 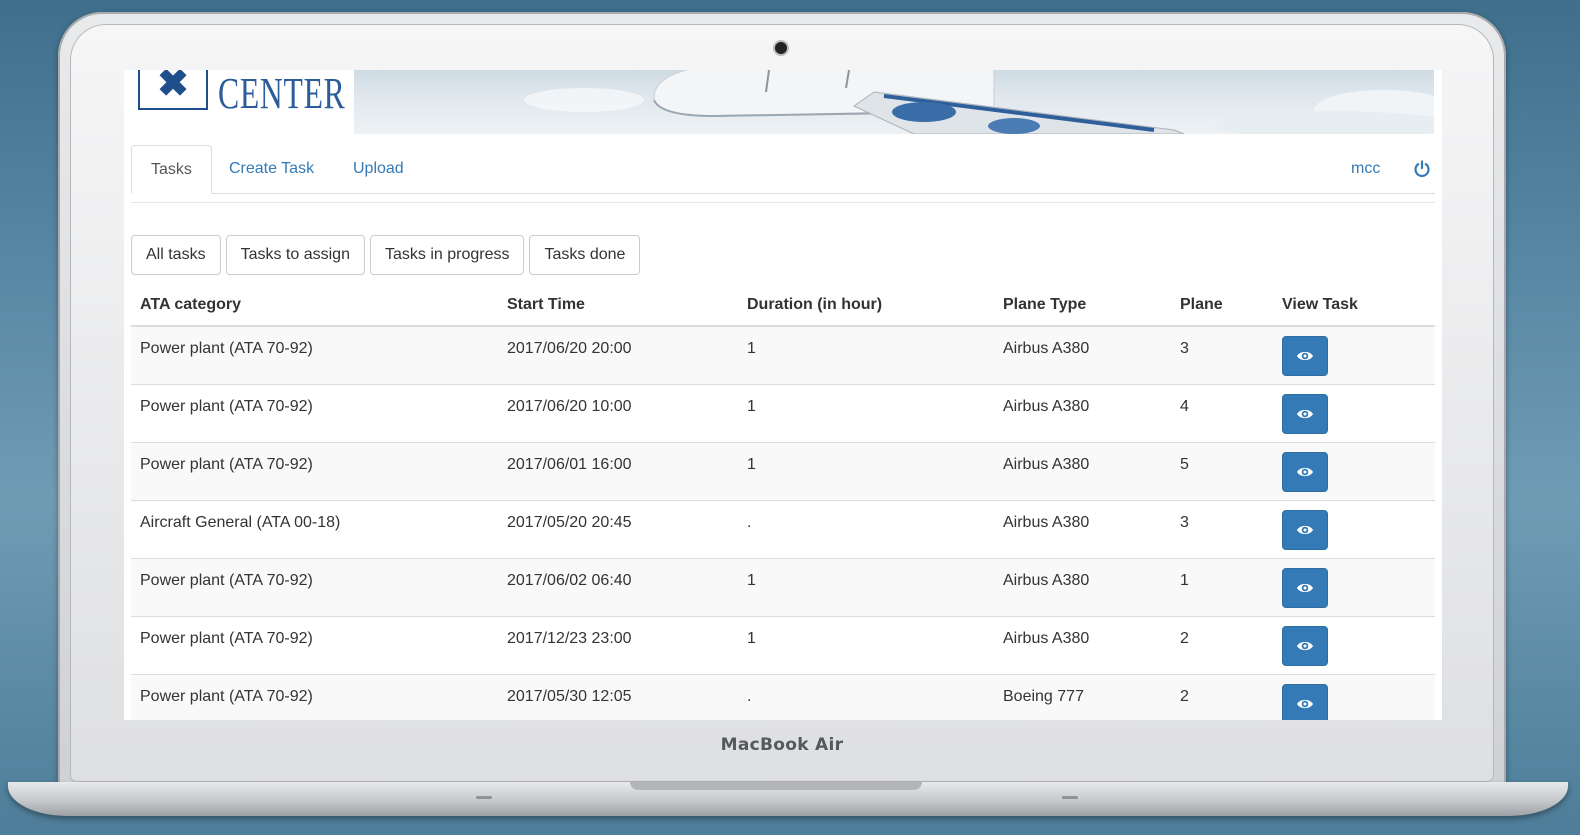 I want to click on user-menu-link: mcc, so click(x=1365, y=168).